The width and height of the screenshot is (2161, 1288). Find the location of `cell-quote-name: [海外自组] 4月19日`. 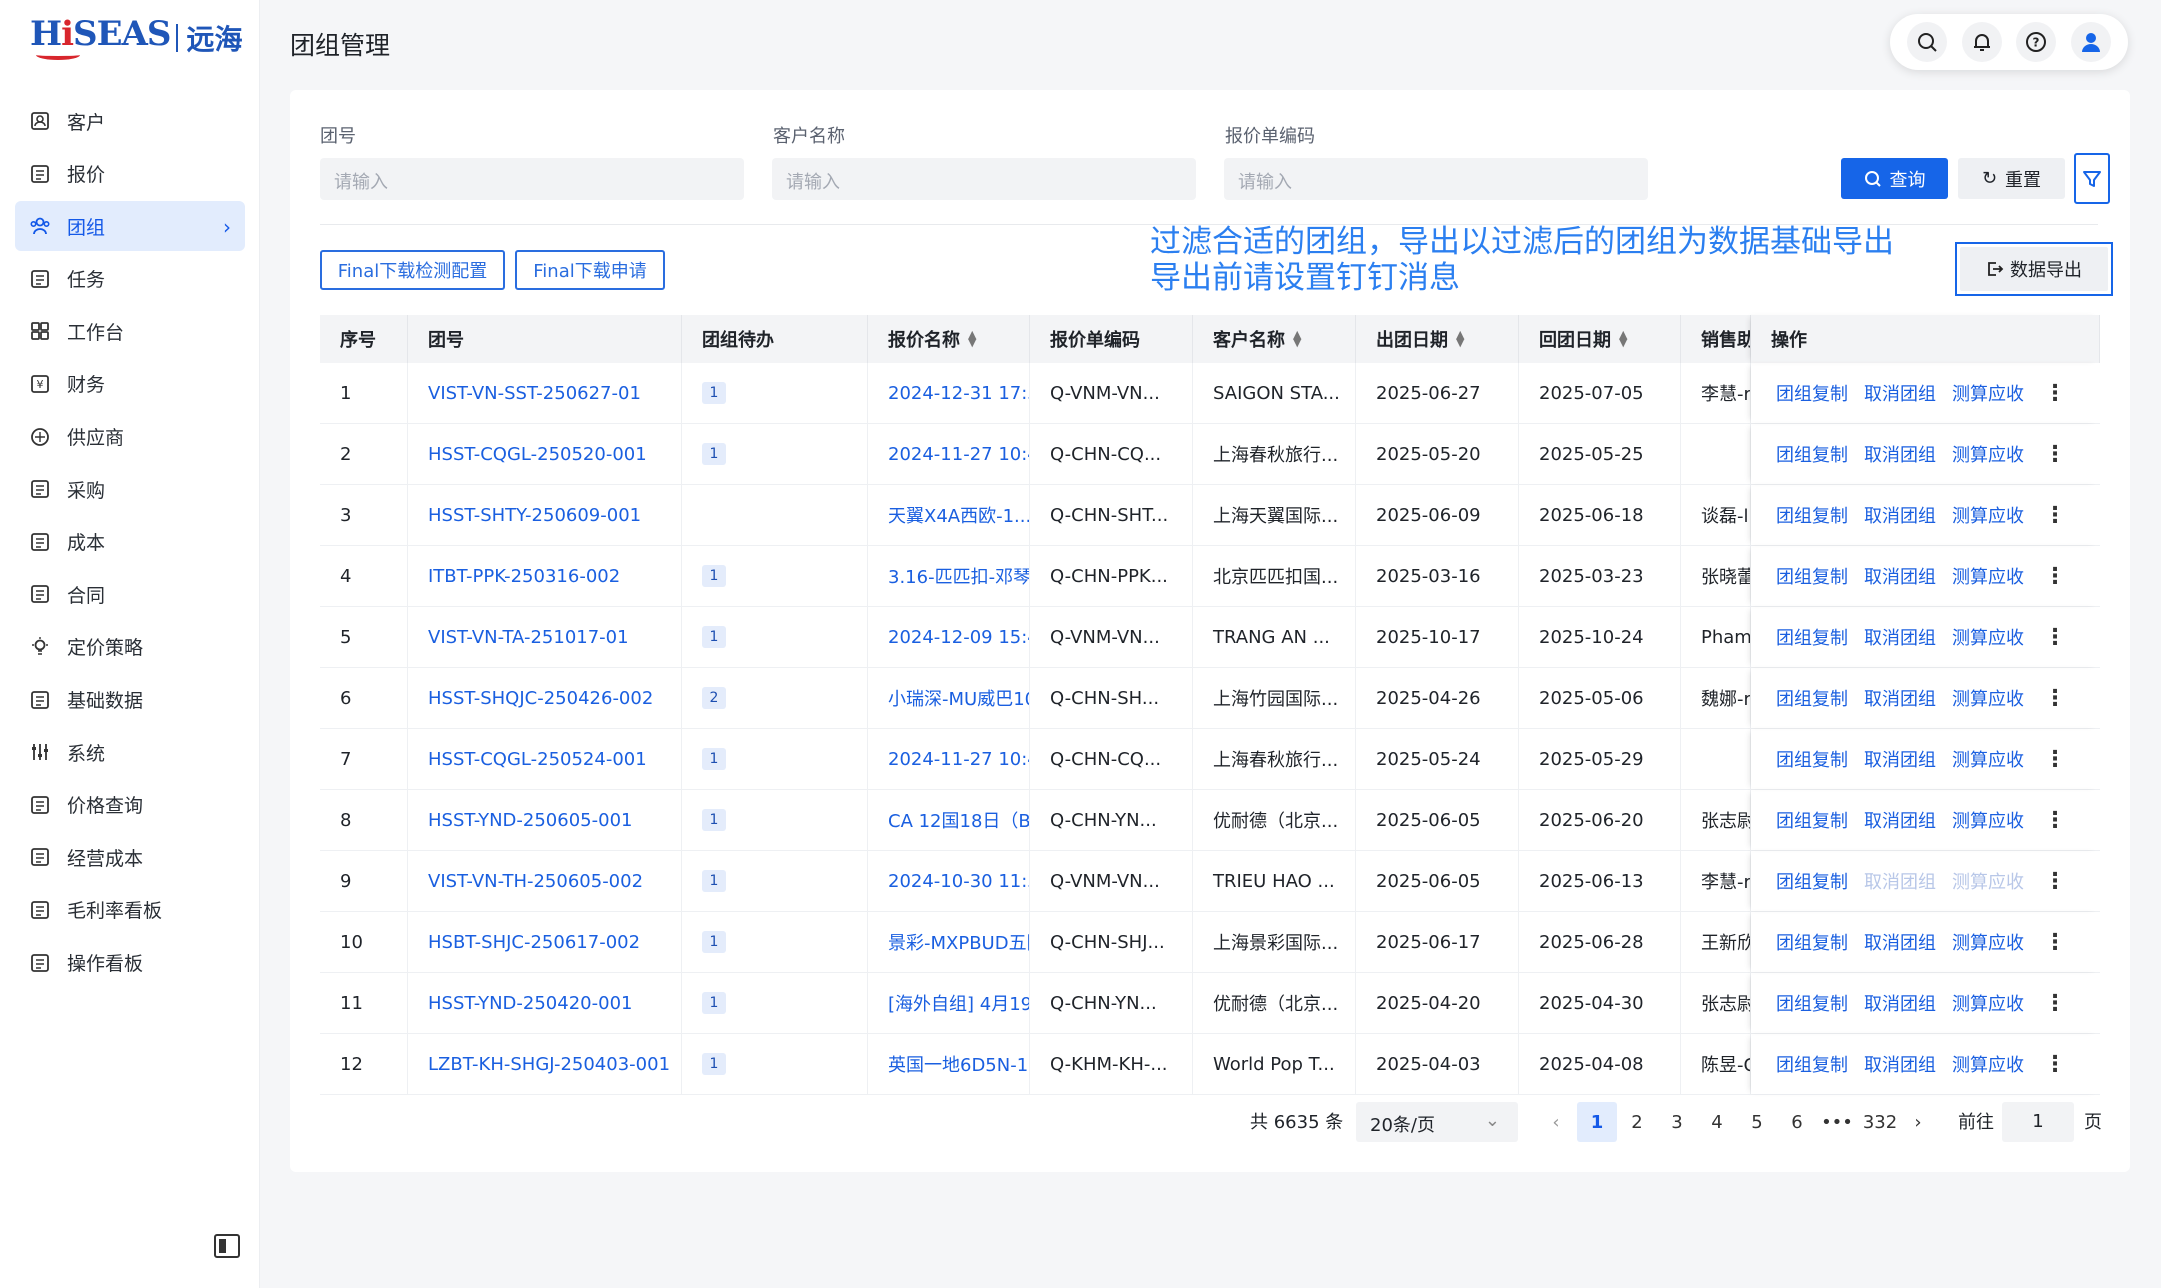

cell-quote-name: [海外自组] 4月19日 is located at coordinates (949, 1003).